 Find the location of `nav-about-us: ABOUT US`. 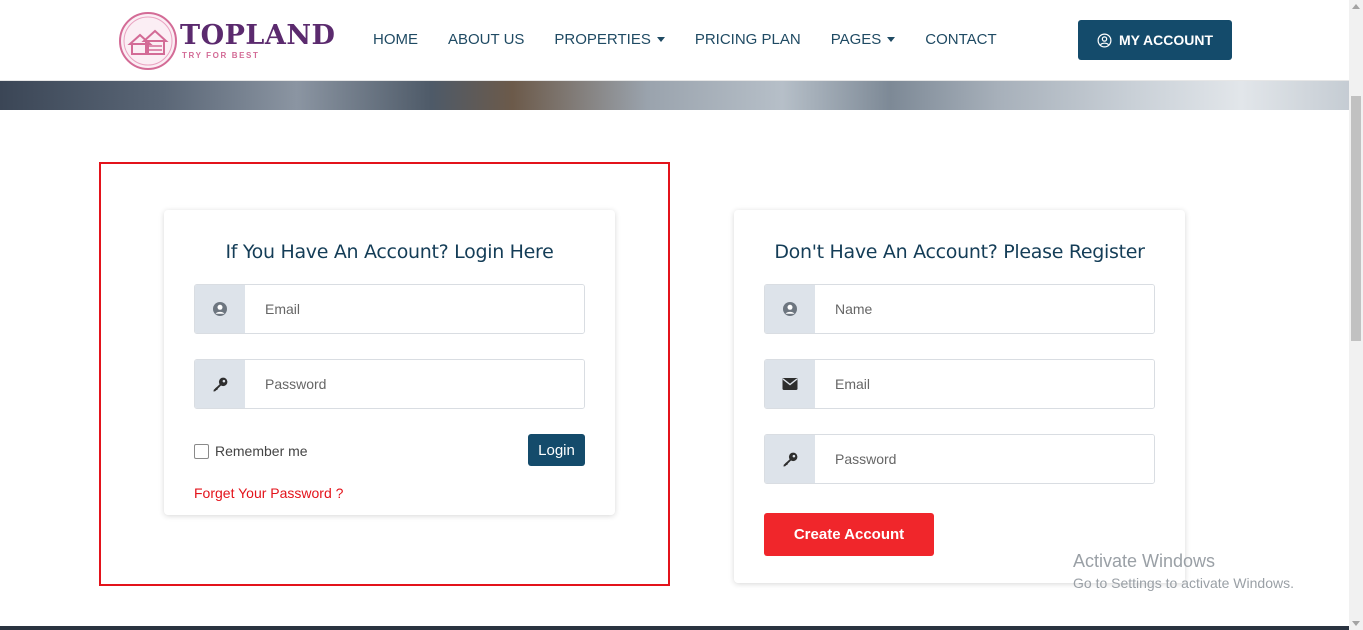

nav-about-us: ABOUT US is located at coordinates (486, 39).